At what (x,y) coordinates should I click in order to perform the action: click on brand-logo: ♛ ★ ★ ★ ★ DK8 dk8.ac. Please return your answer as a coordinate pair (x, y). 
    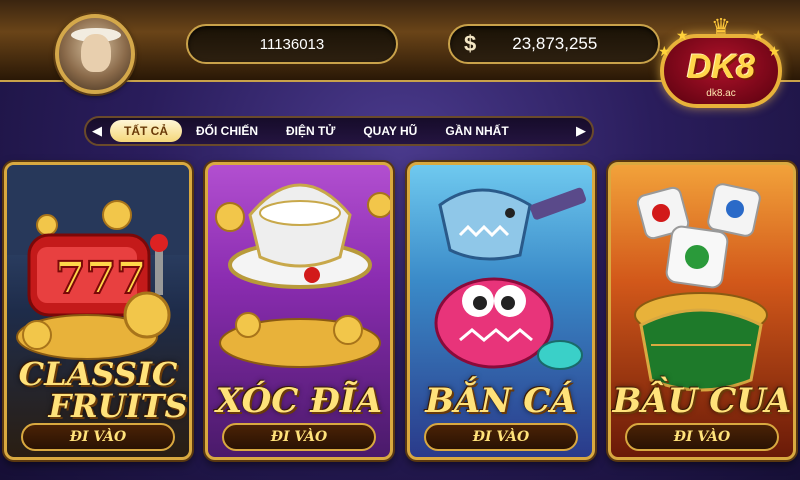
    Looking at the image, I should click on (721, 64).